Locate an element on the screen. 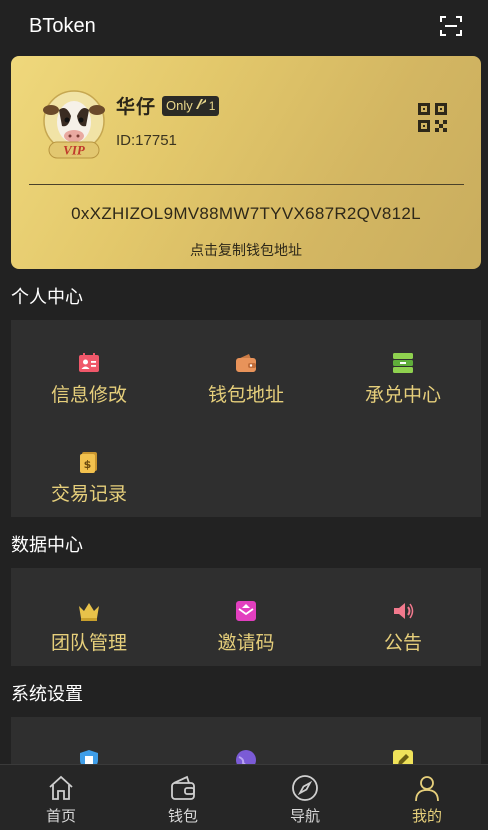 This screenshot has width=488, height=830. copy-address-hint: 点击复制钱包地址 is located at coordinates (246, 250).